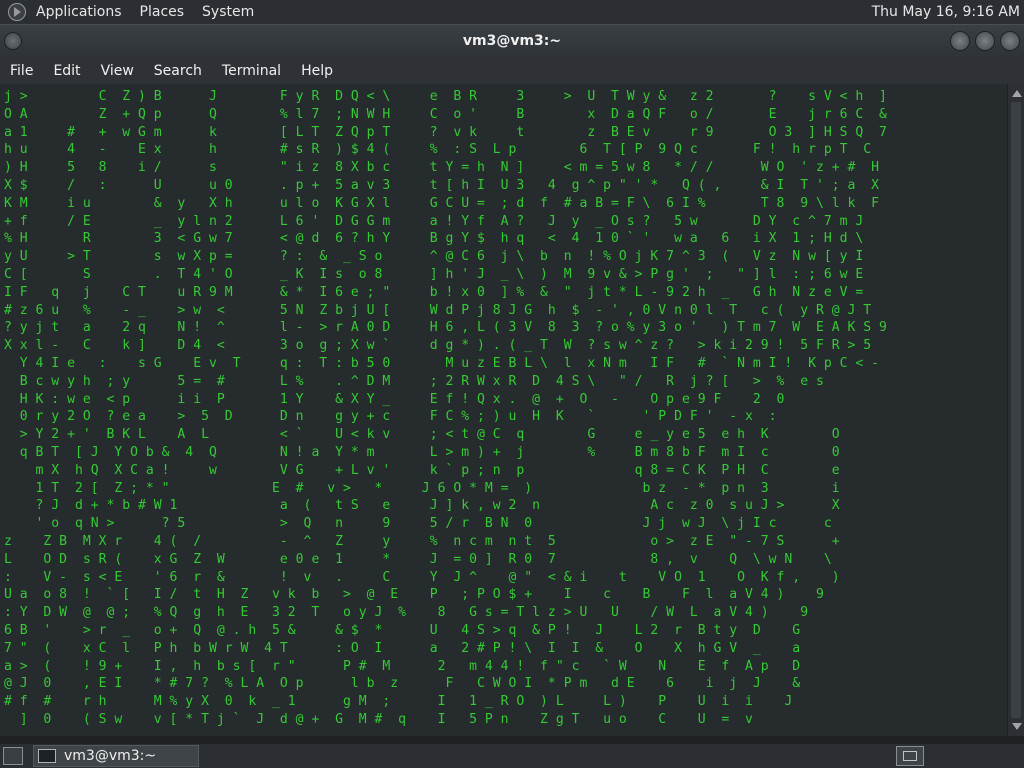 The height and width of the screenshot is (768, 1024). I want to click on window-titlebar: vm3@vm3:~, so click(512, 40).